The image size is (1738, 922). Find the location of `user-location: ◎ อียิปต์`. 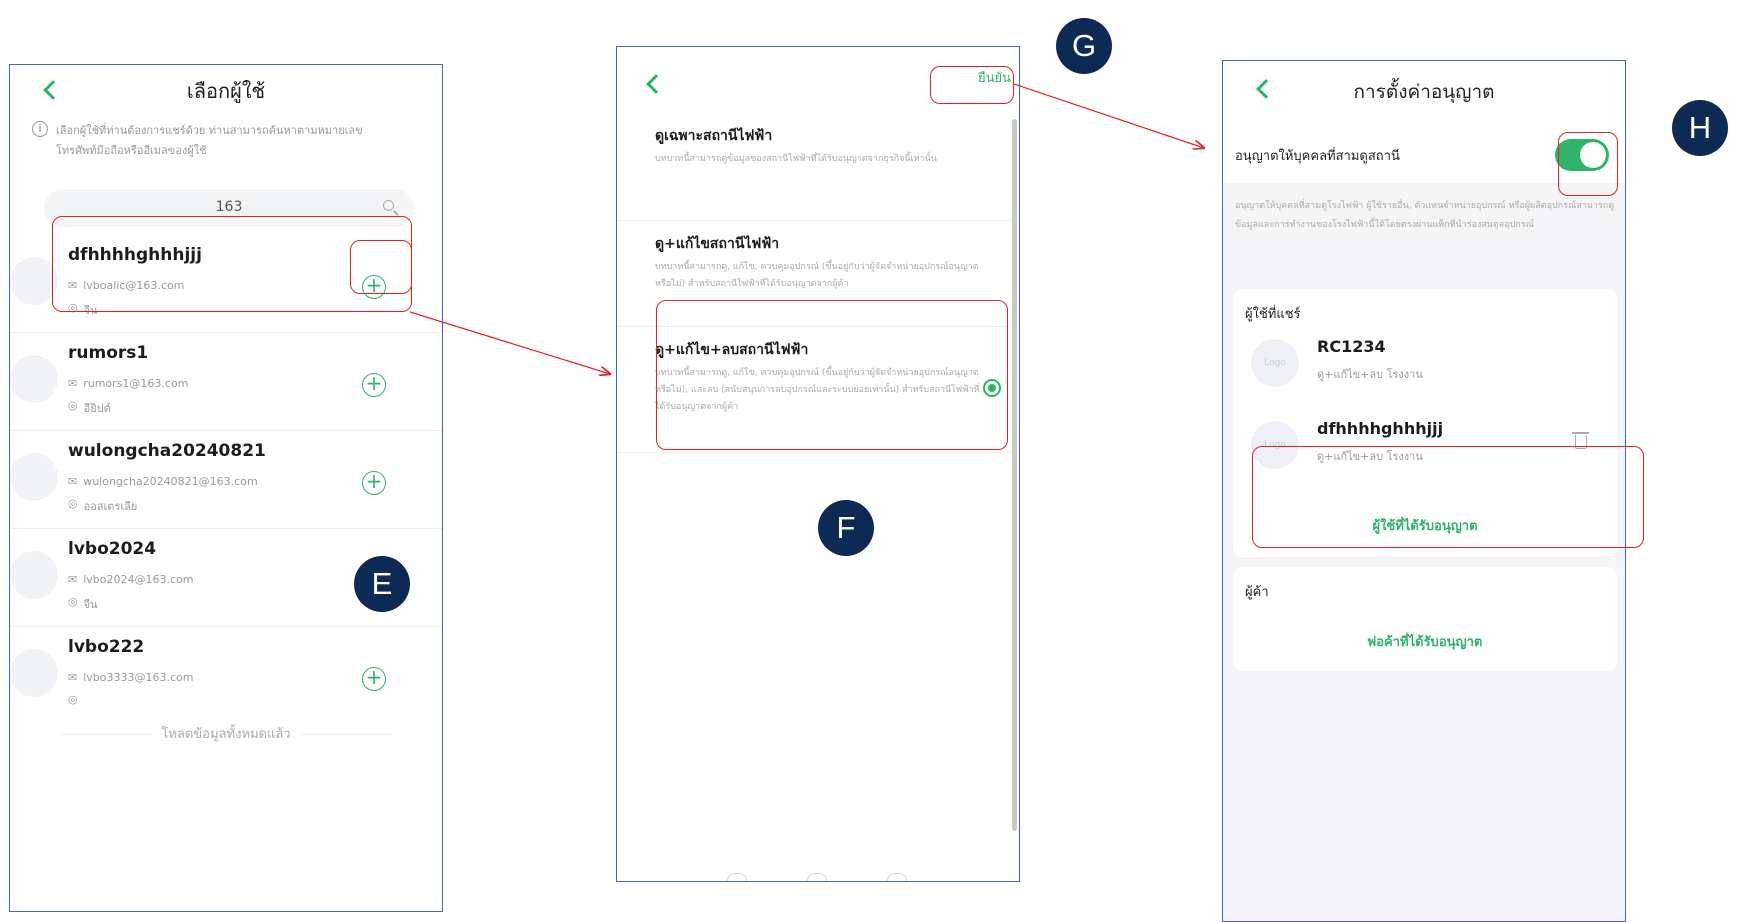

user-location: ◎ อียิปต์ is located at coordinates (89, 408).